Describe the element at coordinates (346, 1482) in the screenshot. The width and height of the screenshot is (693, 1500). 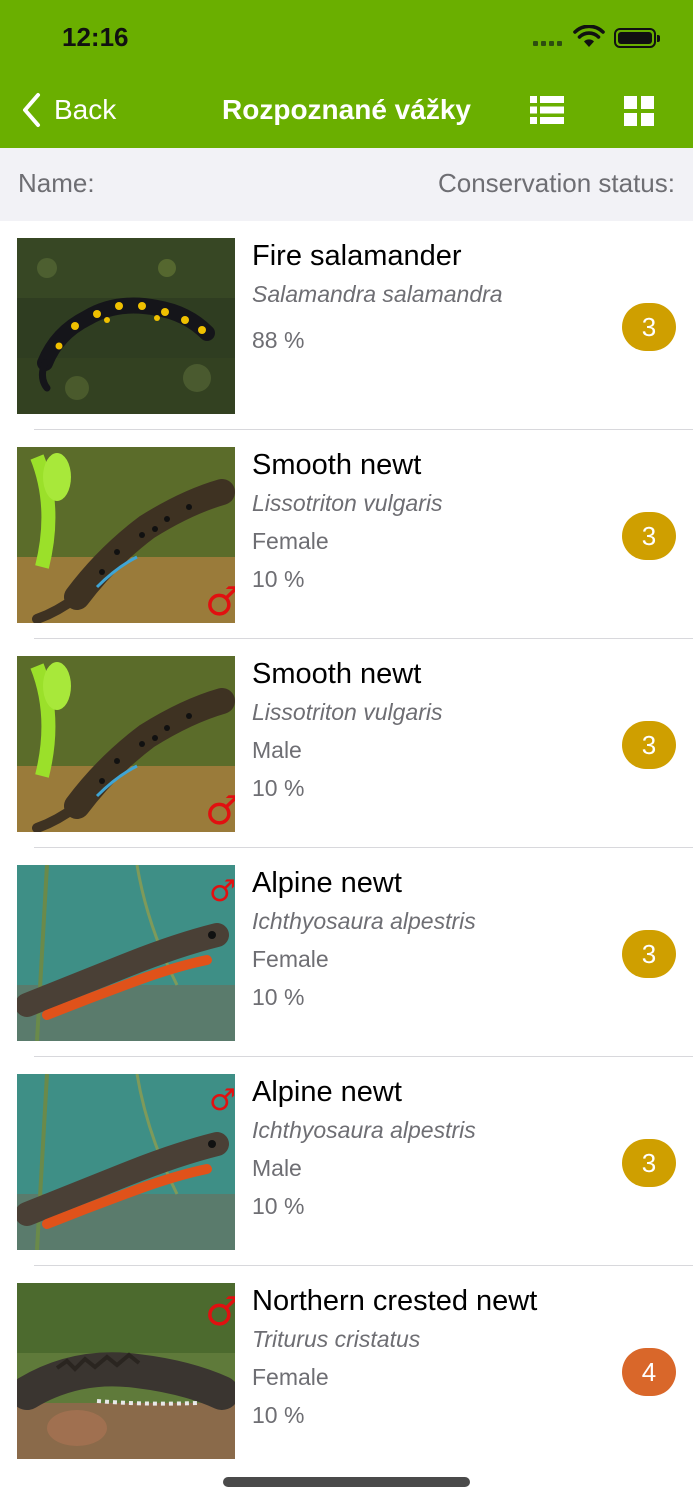
I see `home-indicator` at that location.